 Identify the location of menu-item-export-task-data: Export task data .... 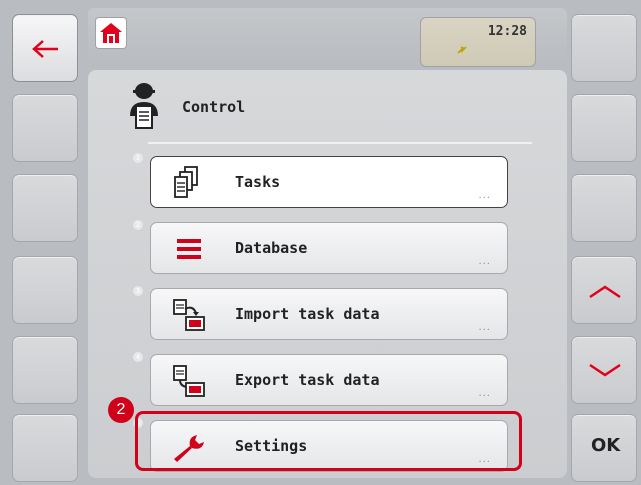
(329, 380).